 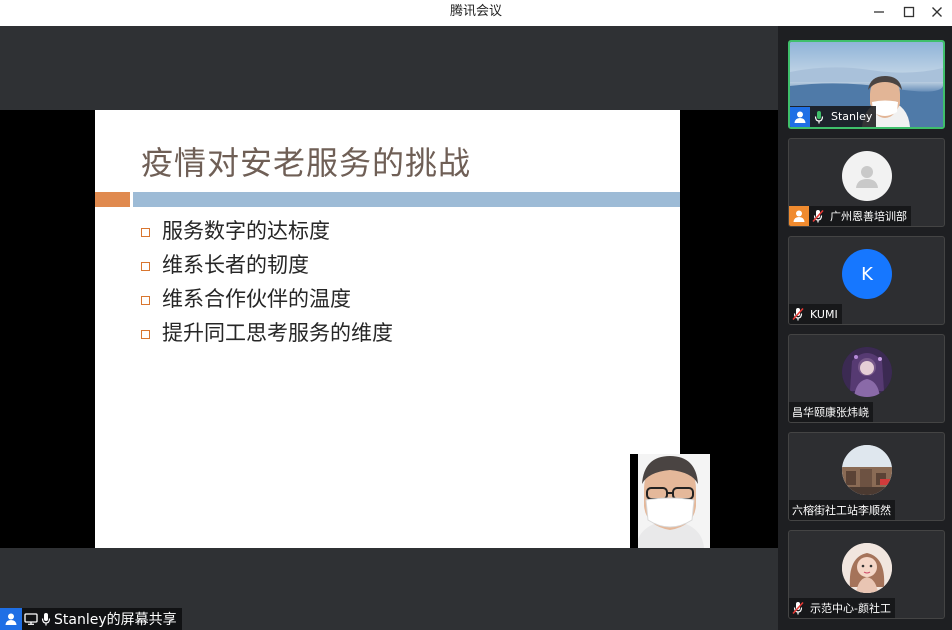 I want to click on participant-label: KUMI, so click(x=815, y=314).